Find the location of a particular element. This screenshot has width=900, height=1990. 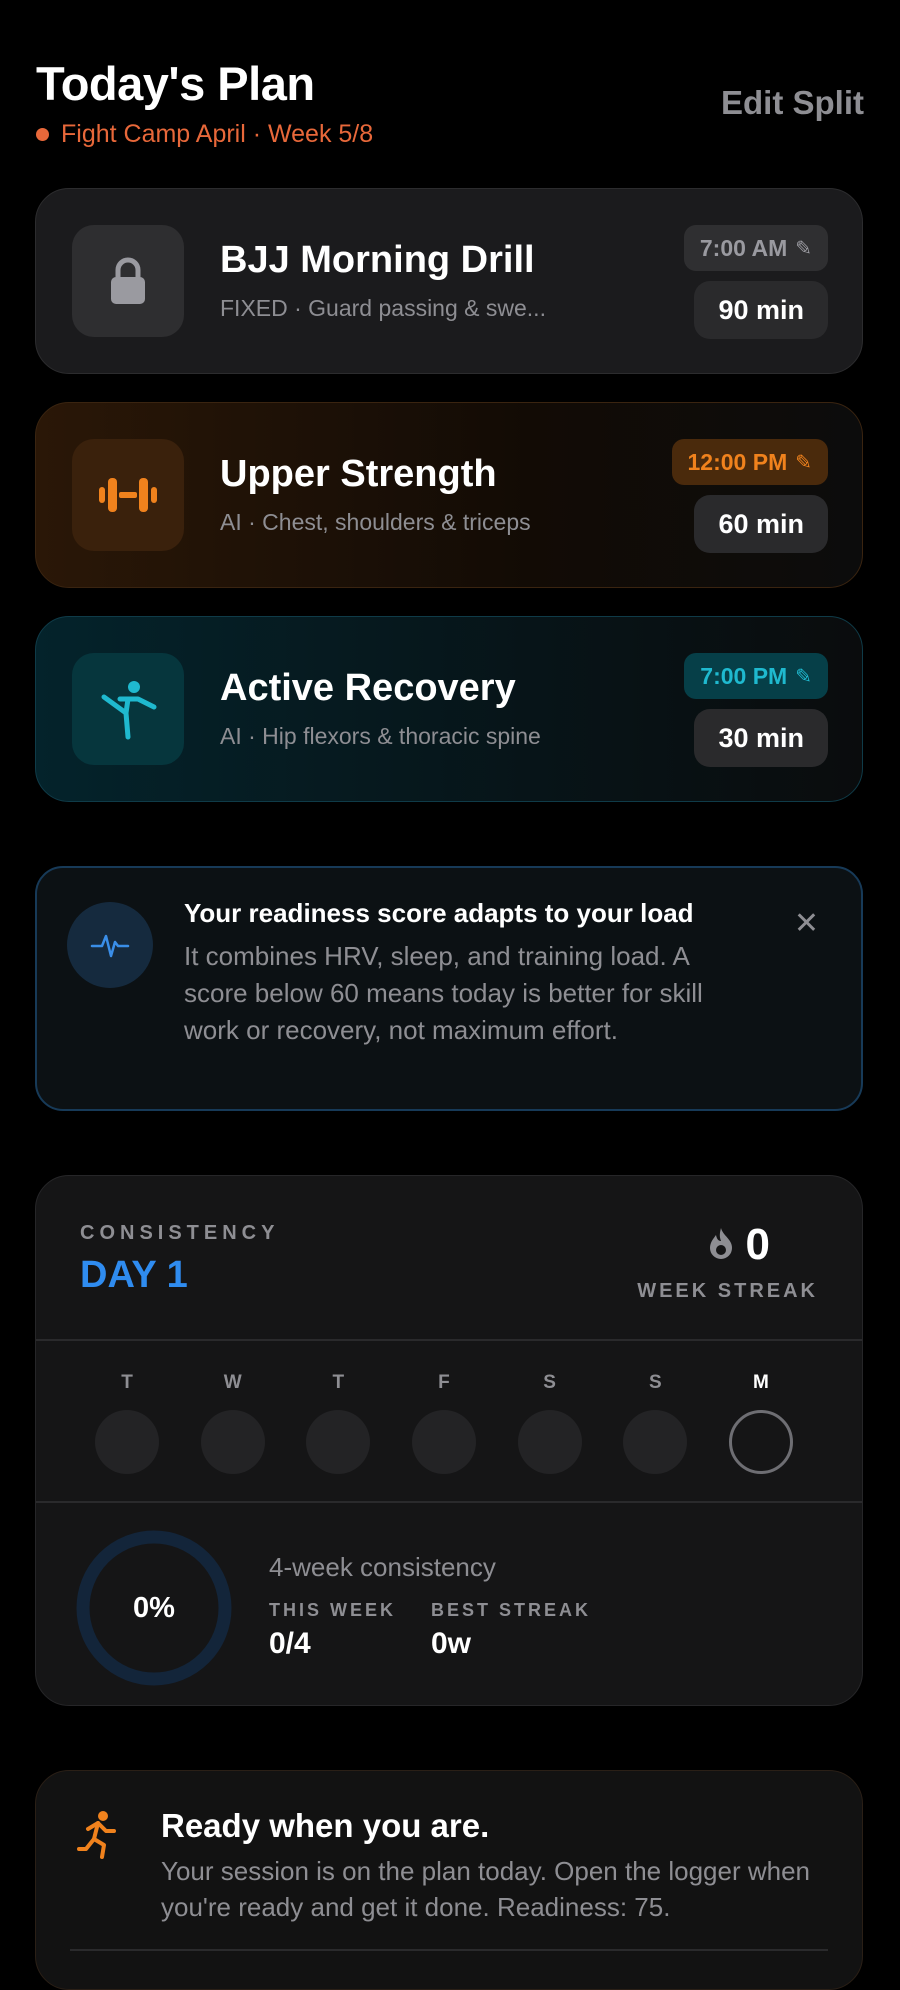

ready-title: Ready when you are. is located at coordinates (325, 1825).